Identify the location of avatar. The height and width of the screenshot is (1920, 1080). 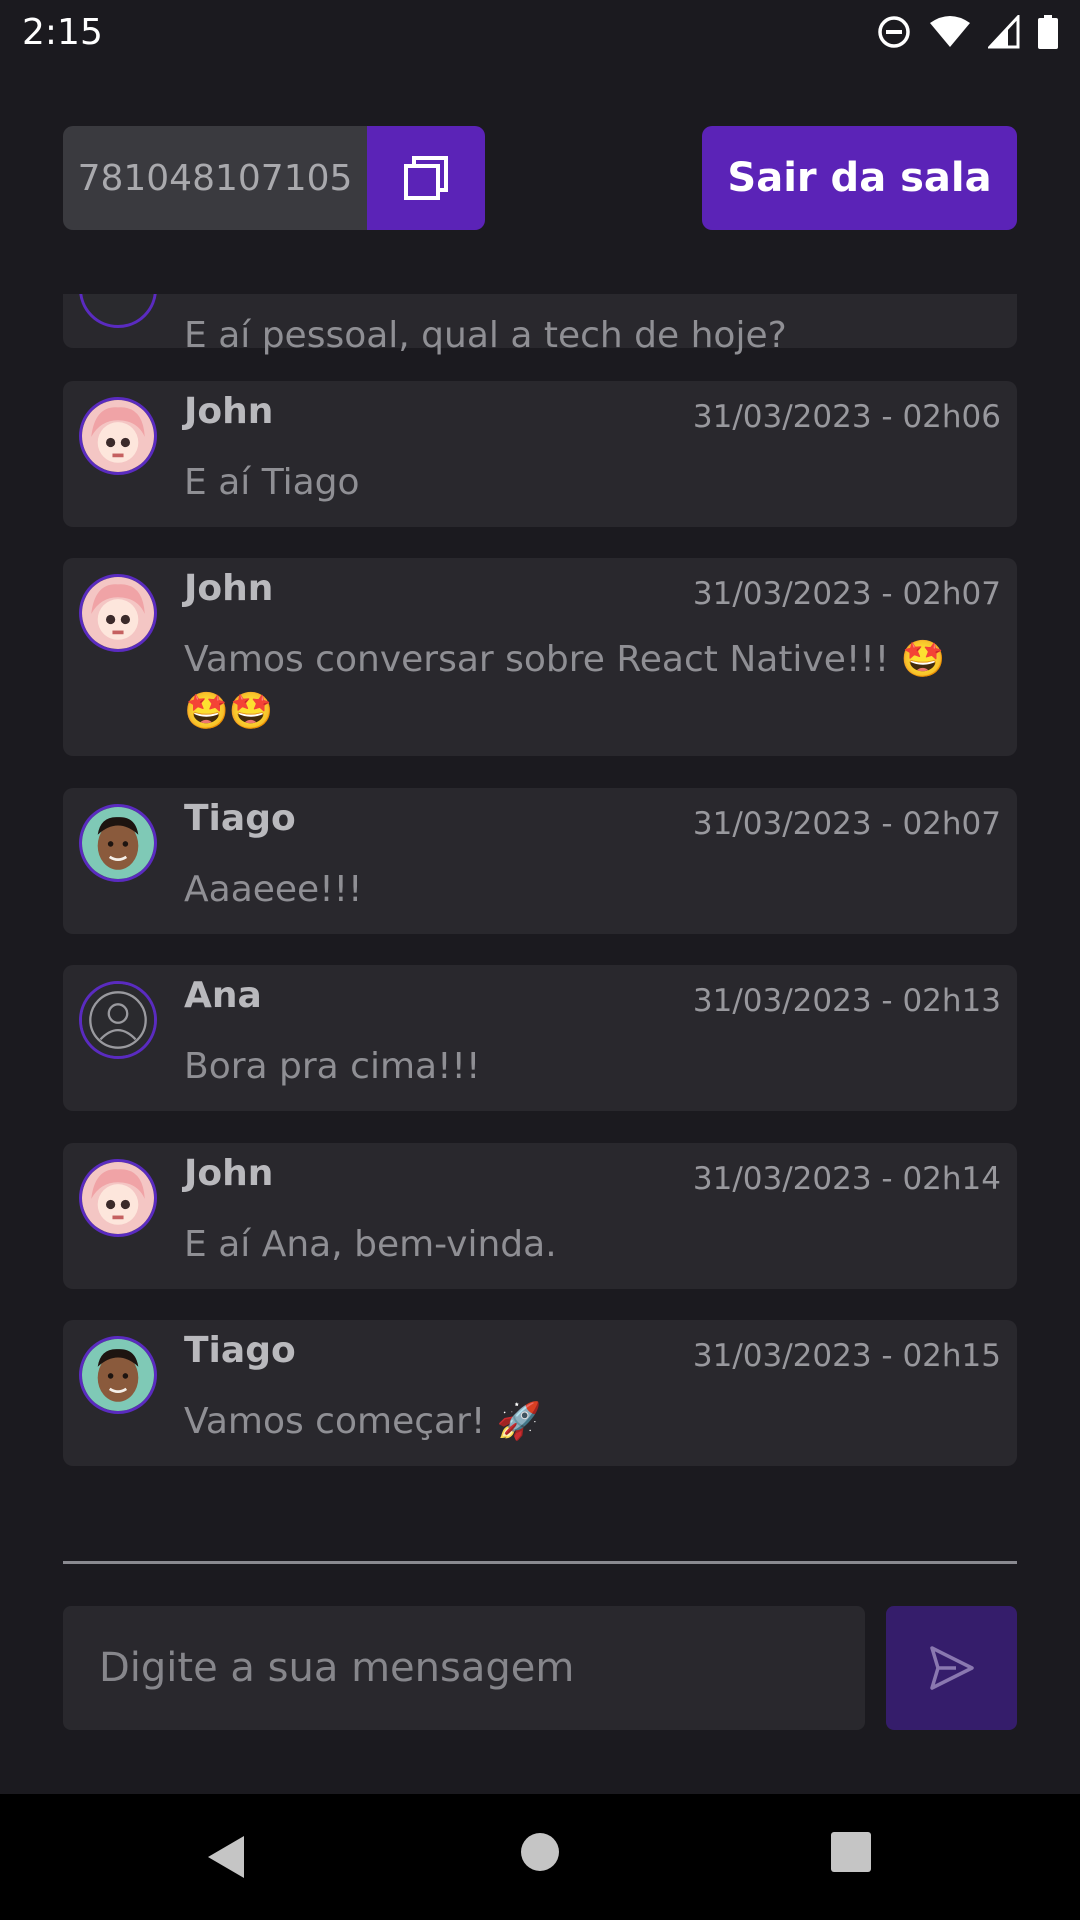
(118, 311).